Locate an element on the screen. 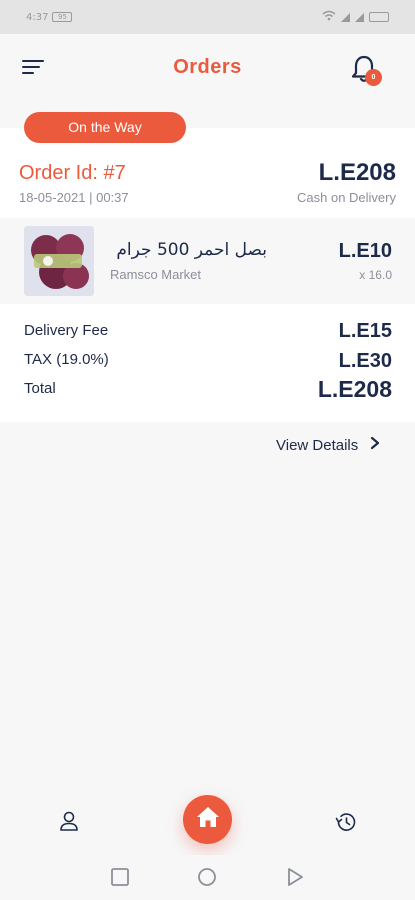 This screenshot has height=900, width=415. status-bar-right is located at coordinates (355, 17).